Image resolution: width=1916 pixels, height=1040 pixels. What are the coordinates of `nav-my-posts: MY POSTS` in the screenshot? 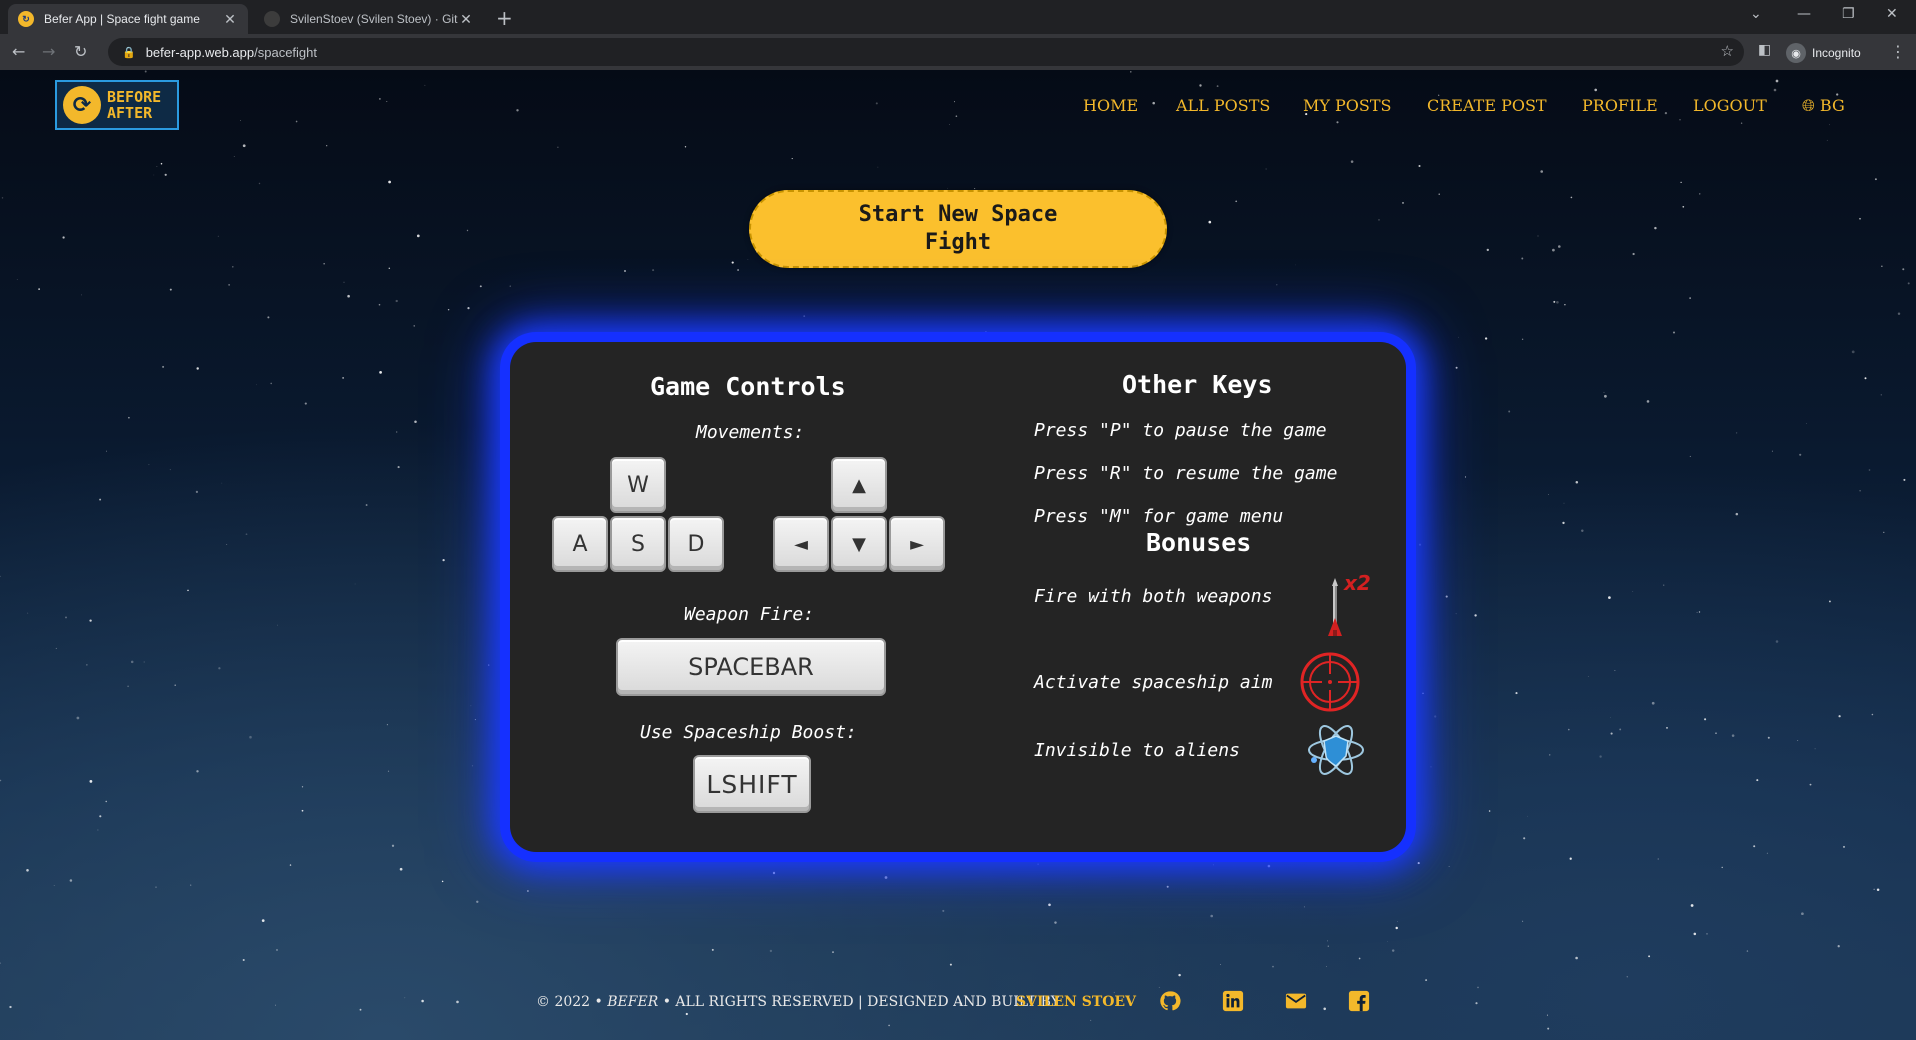 It's located at (1347, 105).